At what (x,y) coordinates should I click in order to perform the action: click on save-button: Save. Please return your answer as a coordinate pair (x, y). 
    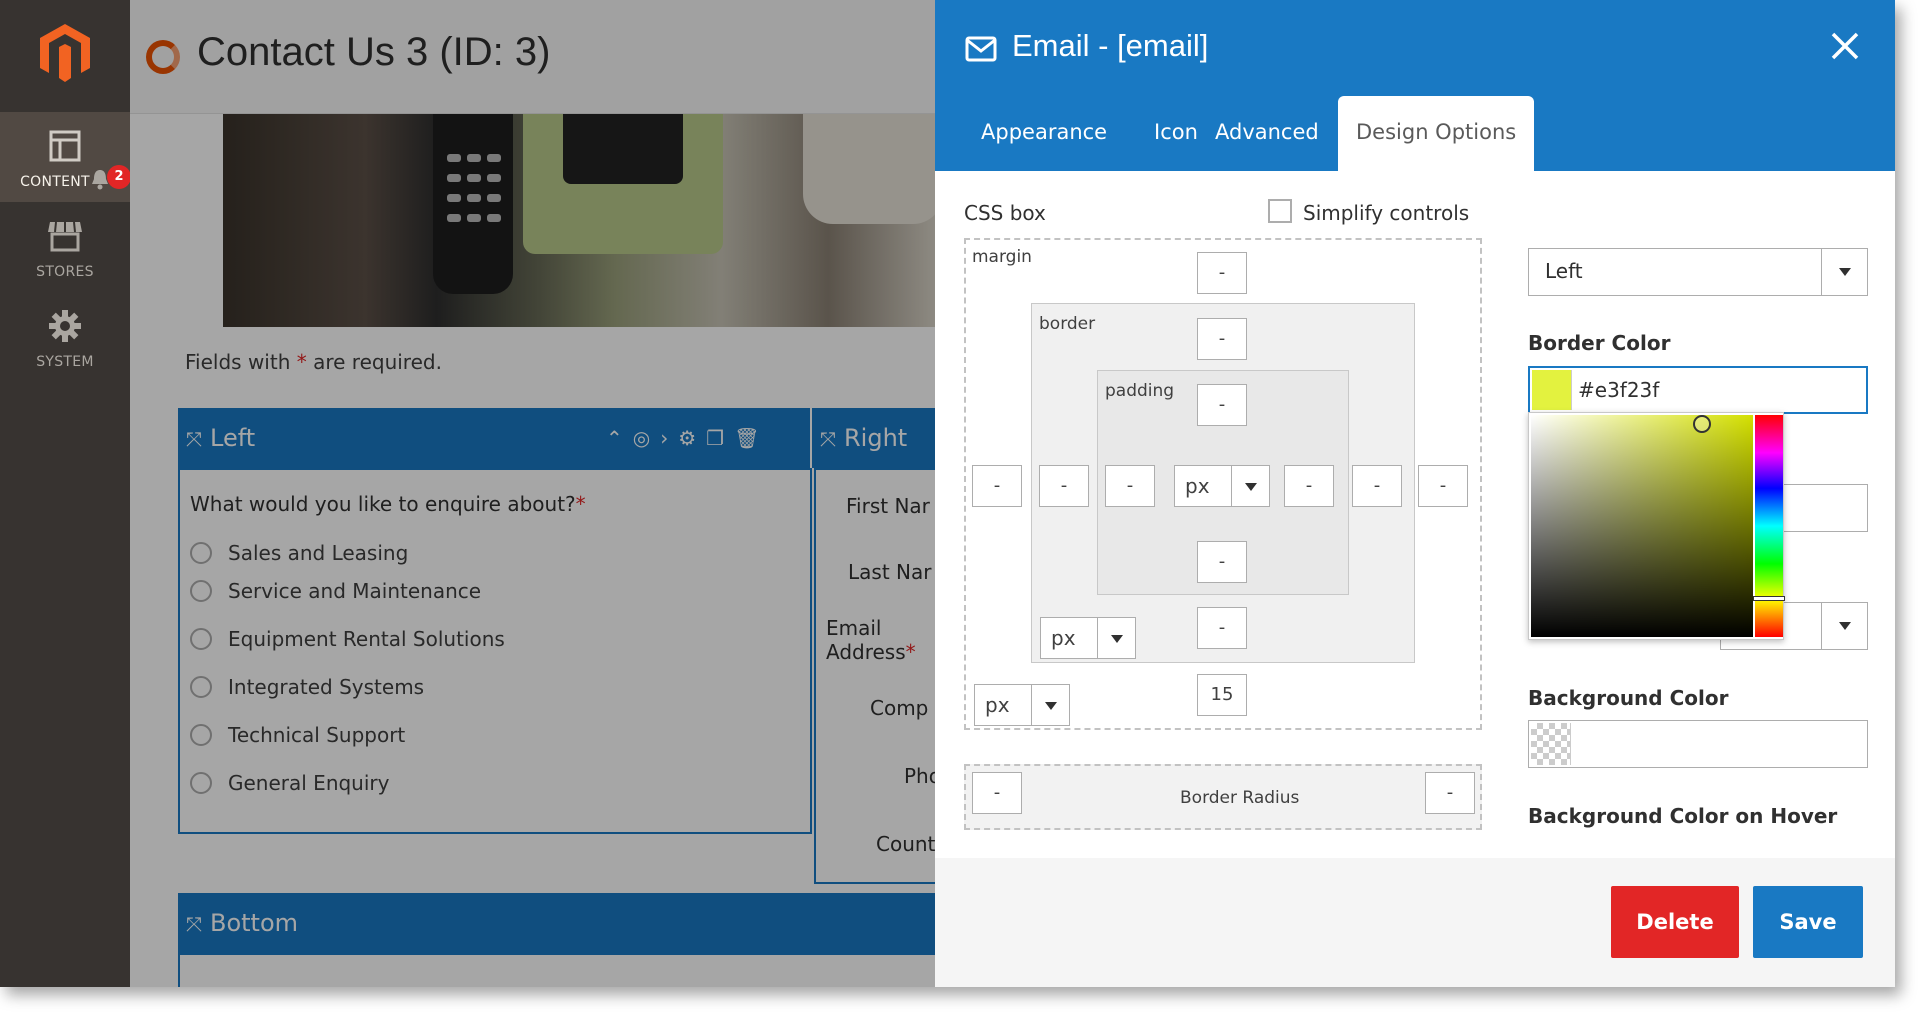
    Looking at the image, I should click on (1808, 922).